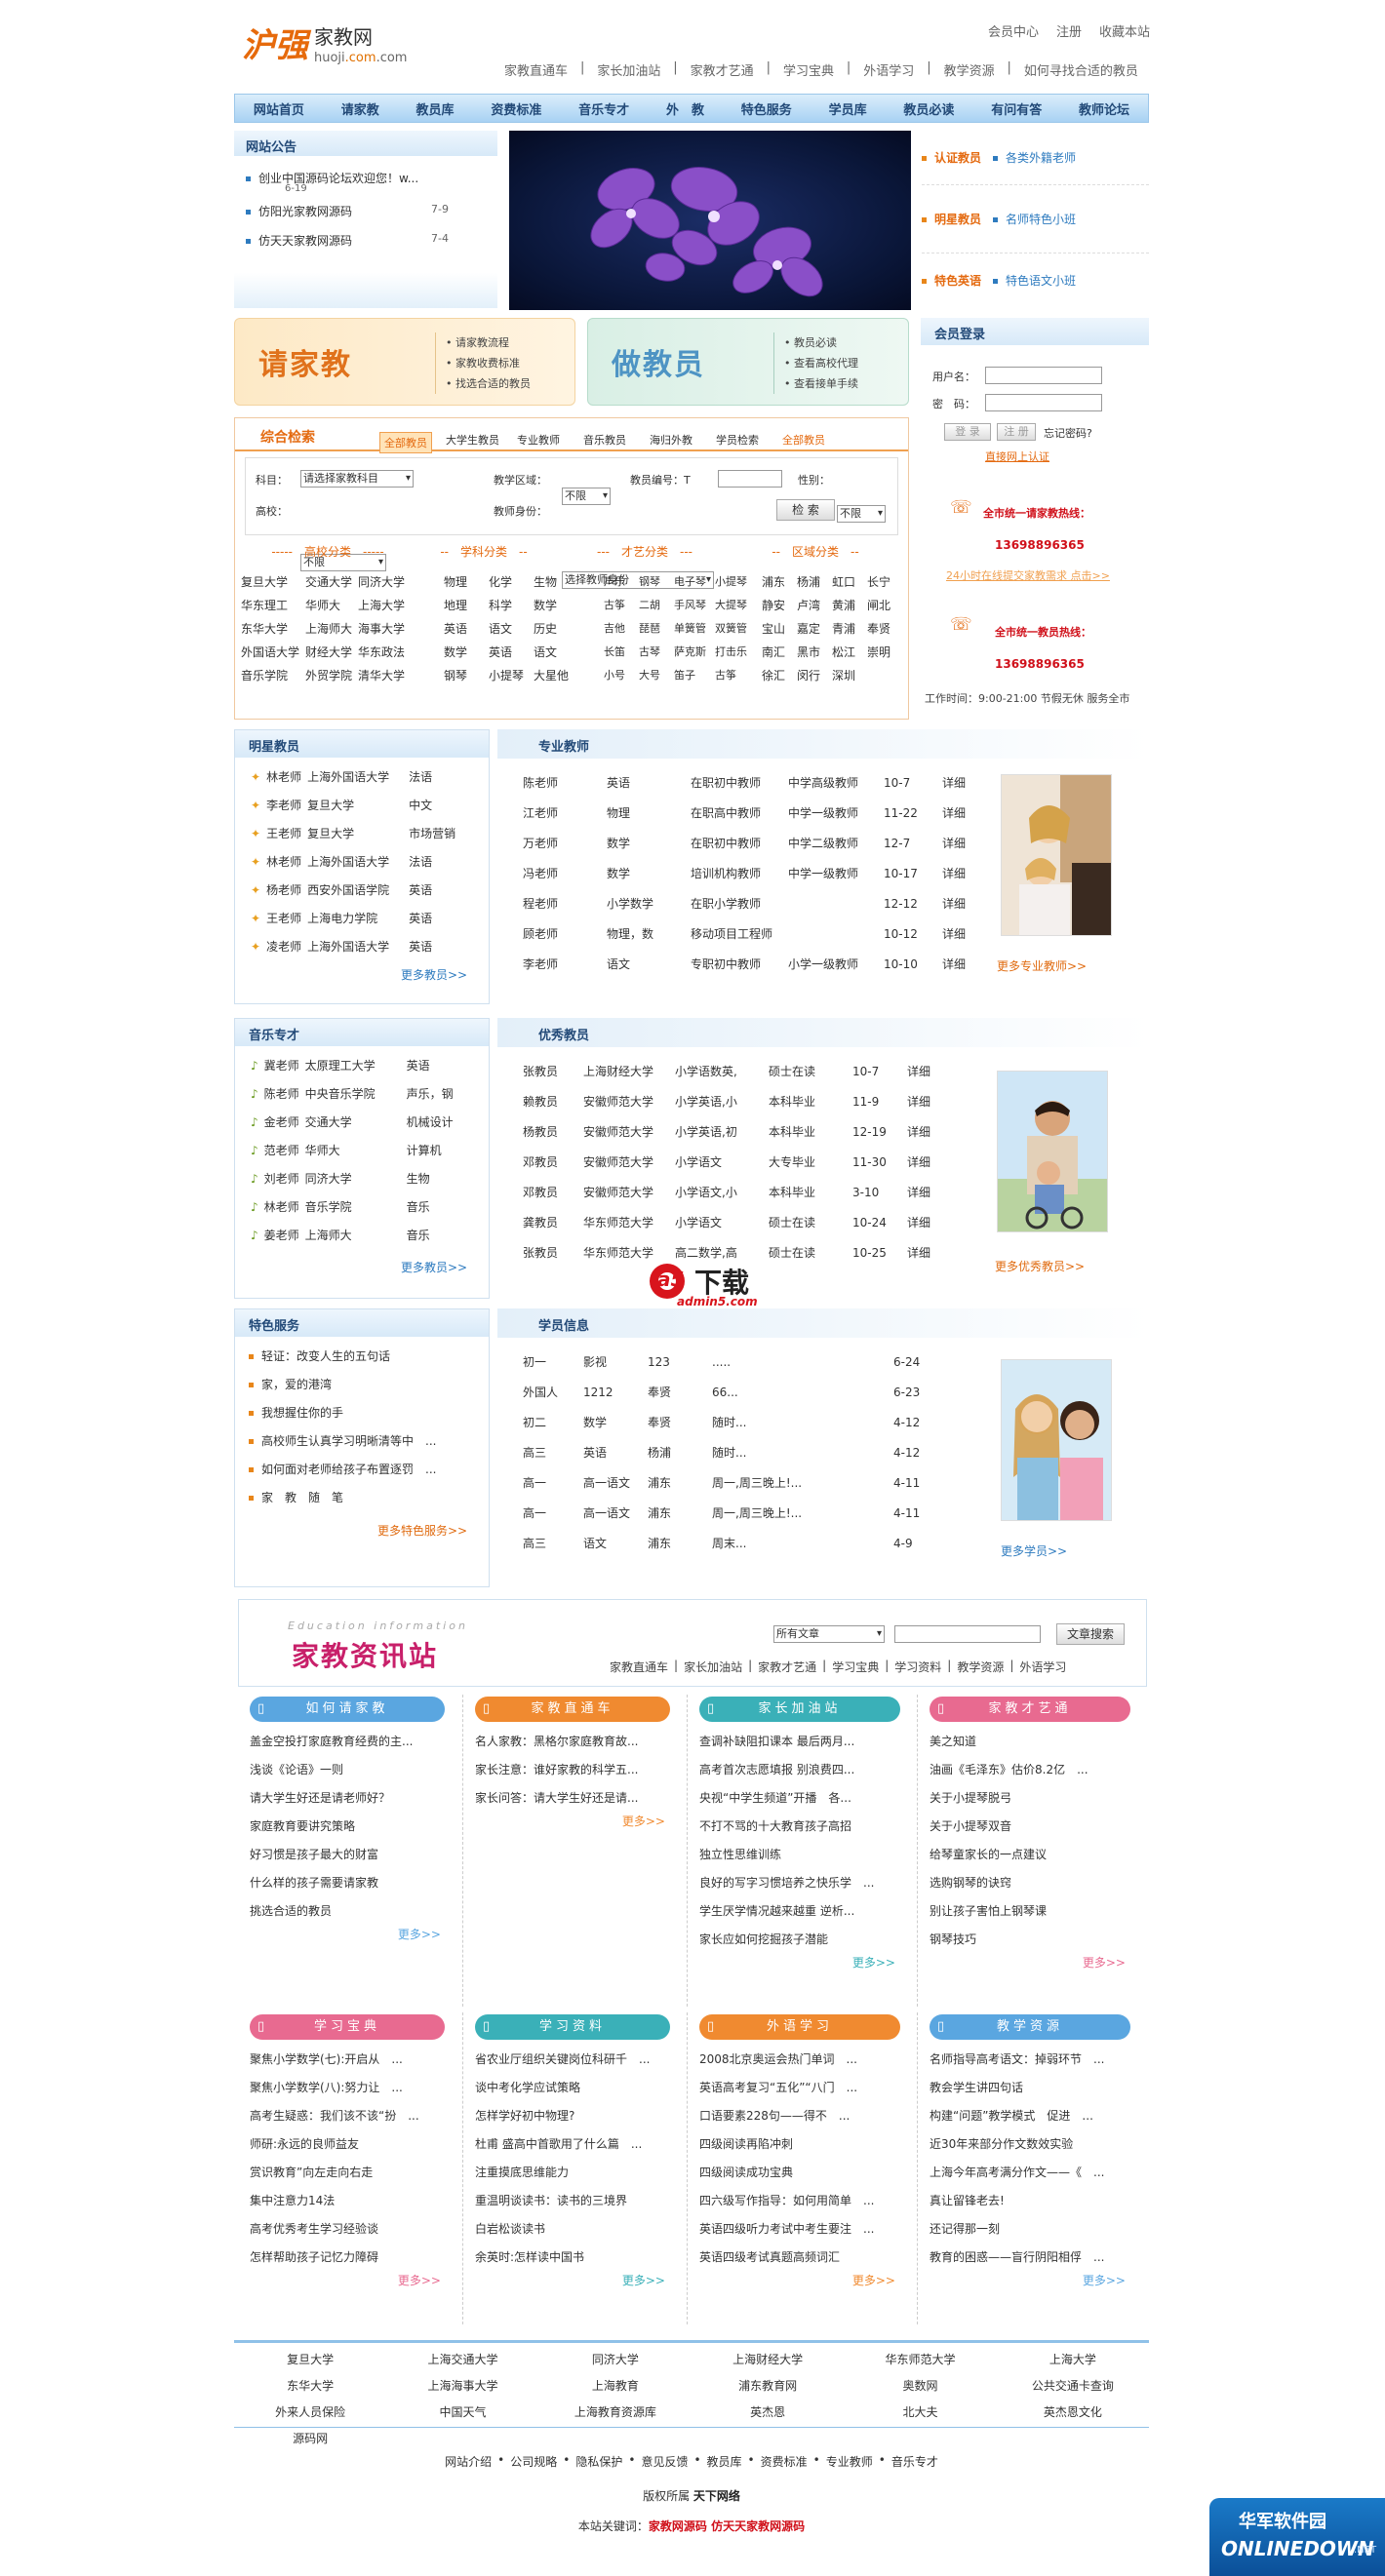  Describe the element at coordinates (861, 514) in the screenshot. I see `sex-select: 不限` at that location.